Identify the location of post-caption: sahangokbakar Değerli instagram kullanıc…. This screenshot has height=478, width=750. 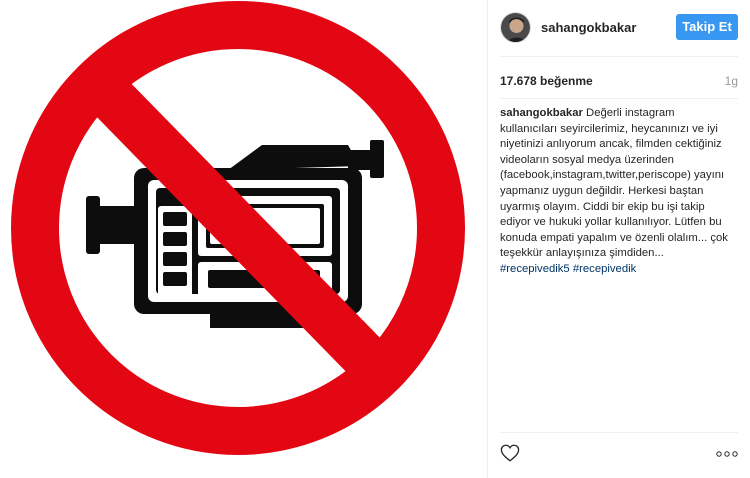
(617, 192).